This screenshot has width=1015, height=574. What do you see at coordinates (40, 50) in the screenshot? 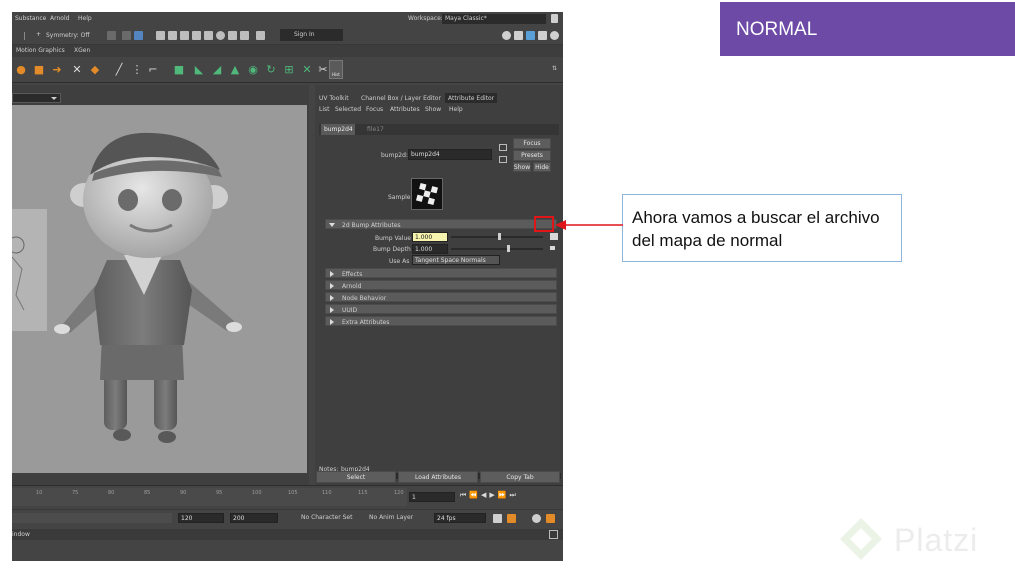
I see `shelf-tab-motion-graphics: Motion Graphics` at bounding box center [40, 50].